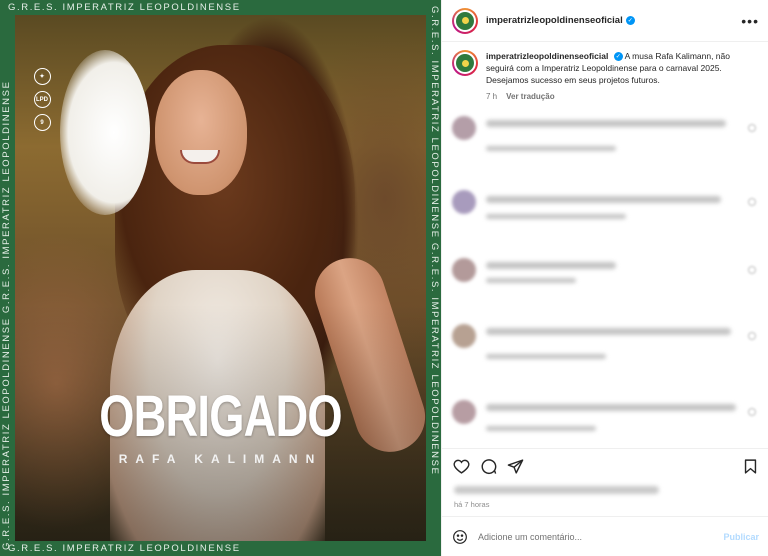 The height and width of the screenshot is (556, 768). I want to click on verified-icon: ✓, so click(630, 20).